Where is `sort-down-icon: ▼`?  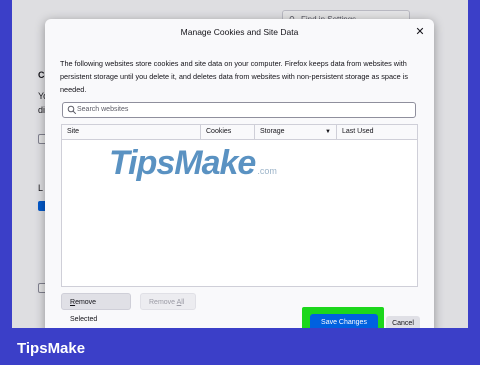 sort-down-icon: ▼ is located at coordinates (328, 132).